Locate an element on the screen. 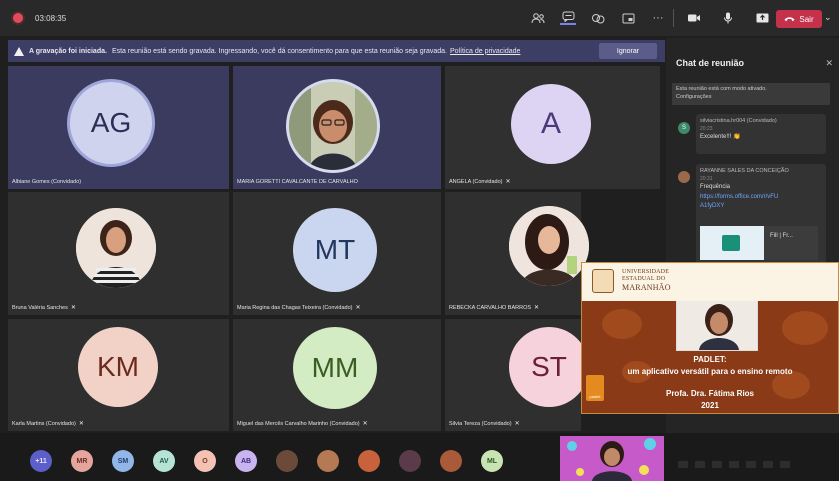 The width and height of the screenshot is (839, 481). forms-icon is located at coordinates (731, 243).